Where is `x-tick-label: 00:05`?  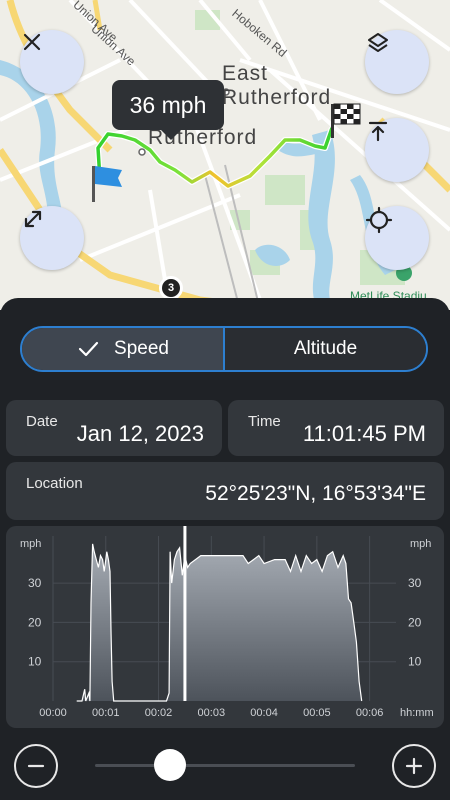 x-tick-label: 00:05 is located at coordinates (317, 713).